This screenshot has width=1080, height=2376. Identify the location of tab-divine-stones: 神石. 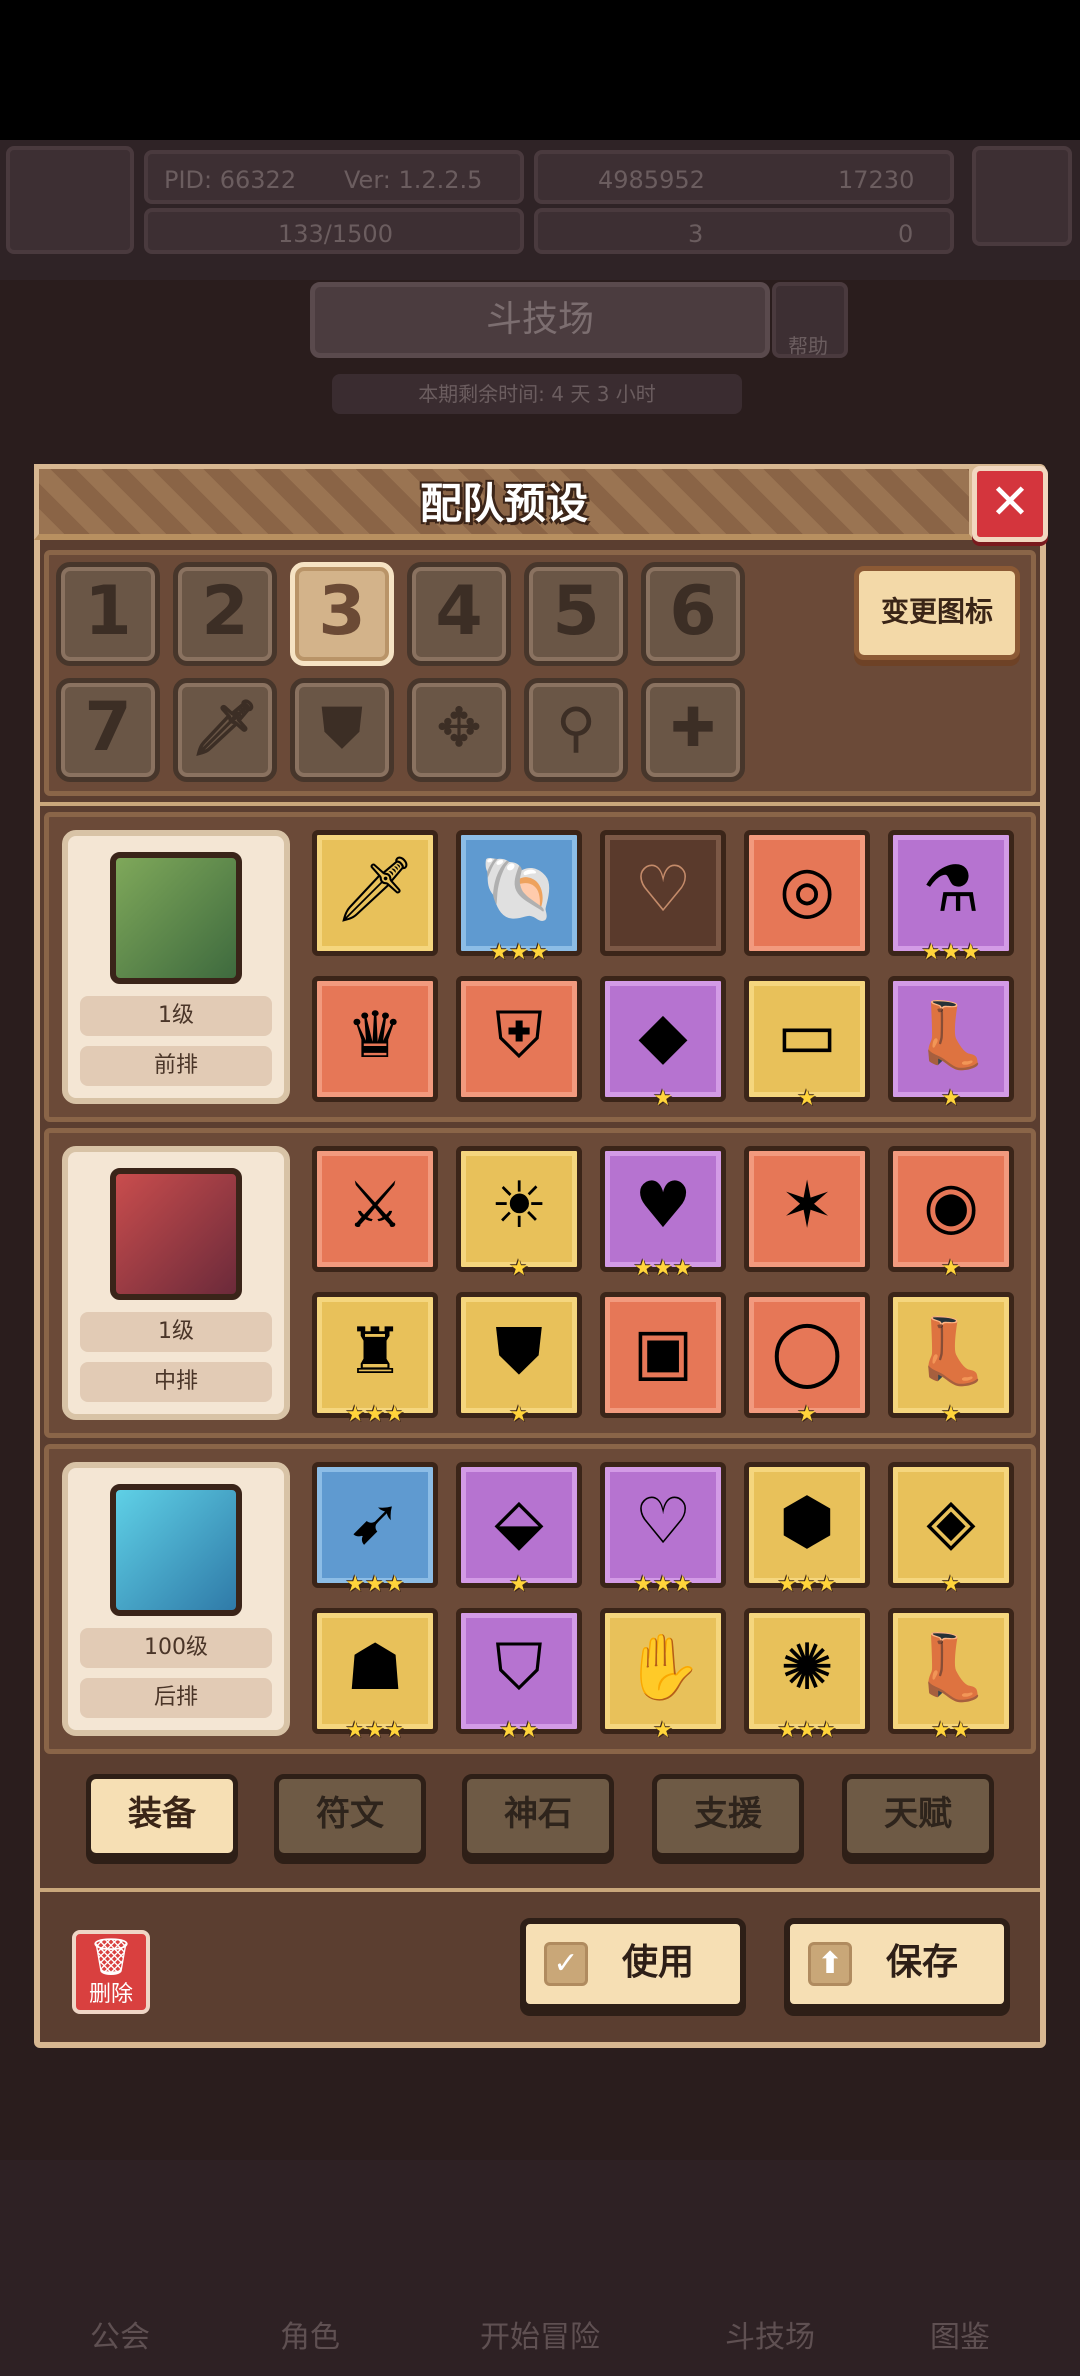
(538, 1816).